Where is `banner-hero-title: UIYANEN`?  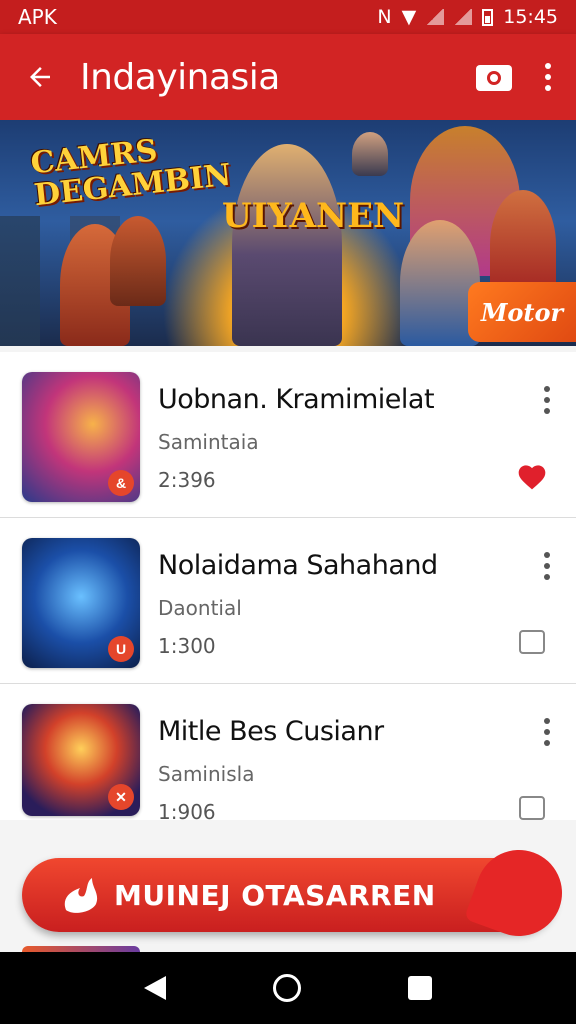
banner-hero-title: UIYANEN is located at coordinates (313, 216).